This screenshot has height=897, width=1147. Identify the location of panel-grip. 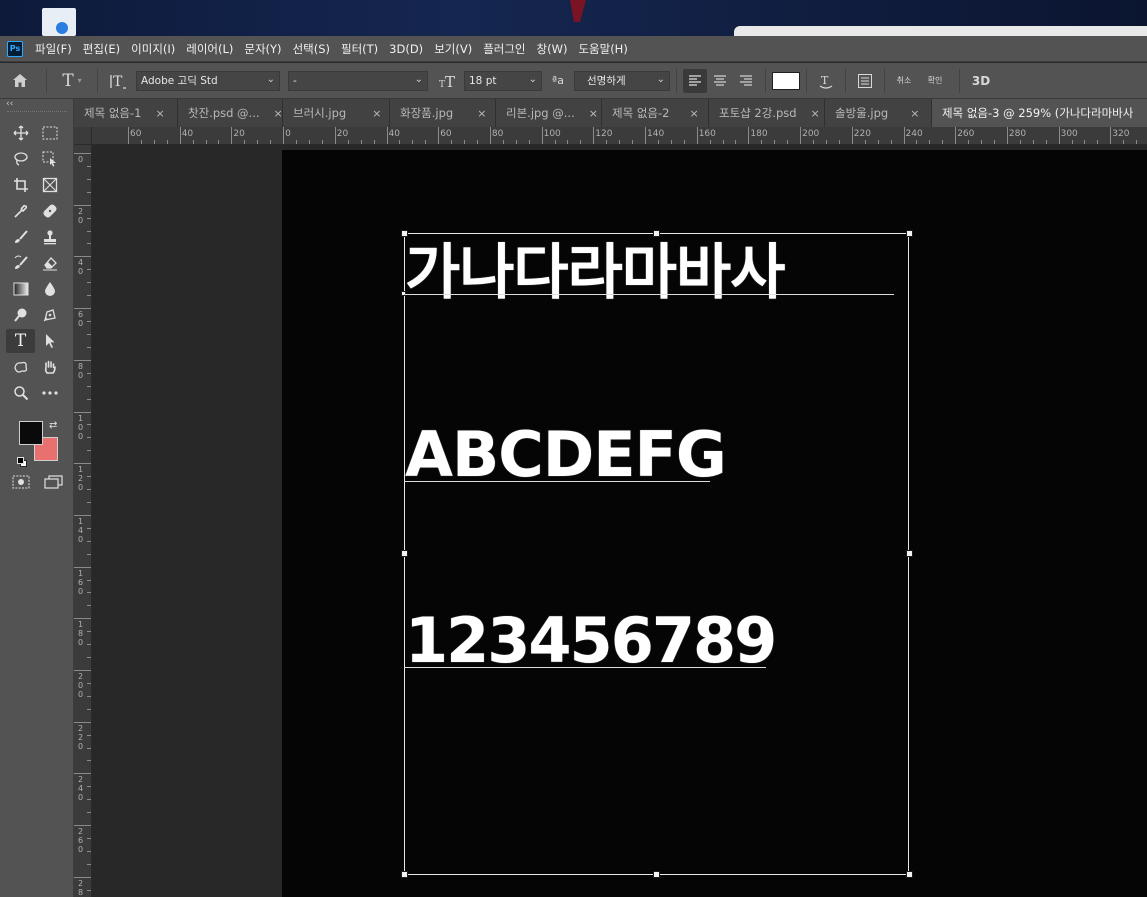
(37, 113).